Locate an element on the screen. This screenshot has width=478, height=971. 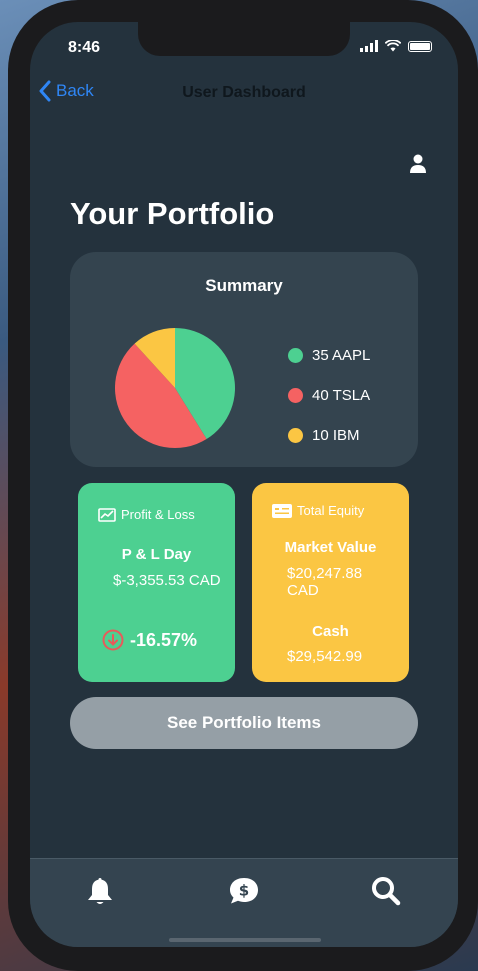
pl-percent-row: -16.57% is located at coordinates (149, 640).